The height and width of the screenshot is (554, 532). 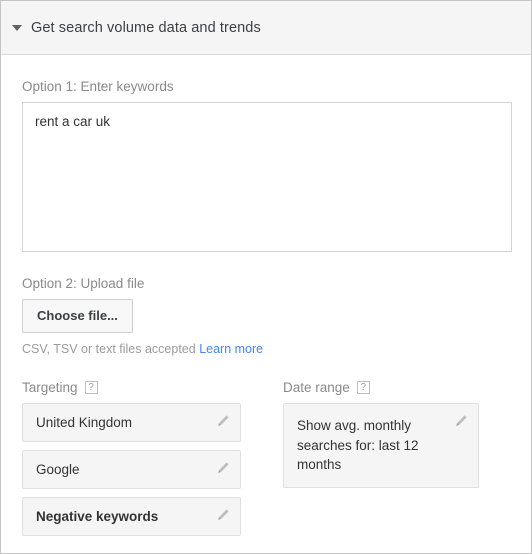 What do you see at coordinates (84, 422) in the screenshot?
I see `targeting-row-label: United Kingdom` at bounding box center [84, 422].